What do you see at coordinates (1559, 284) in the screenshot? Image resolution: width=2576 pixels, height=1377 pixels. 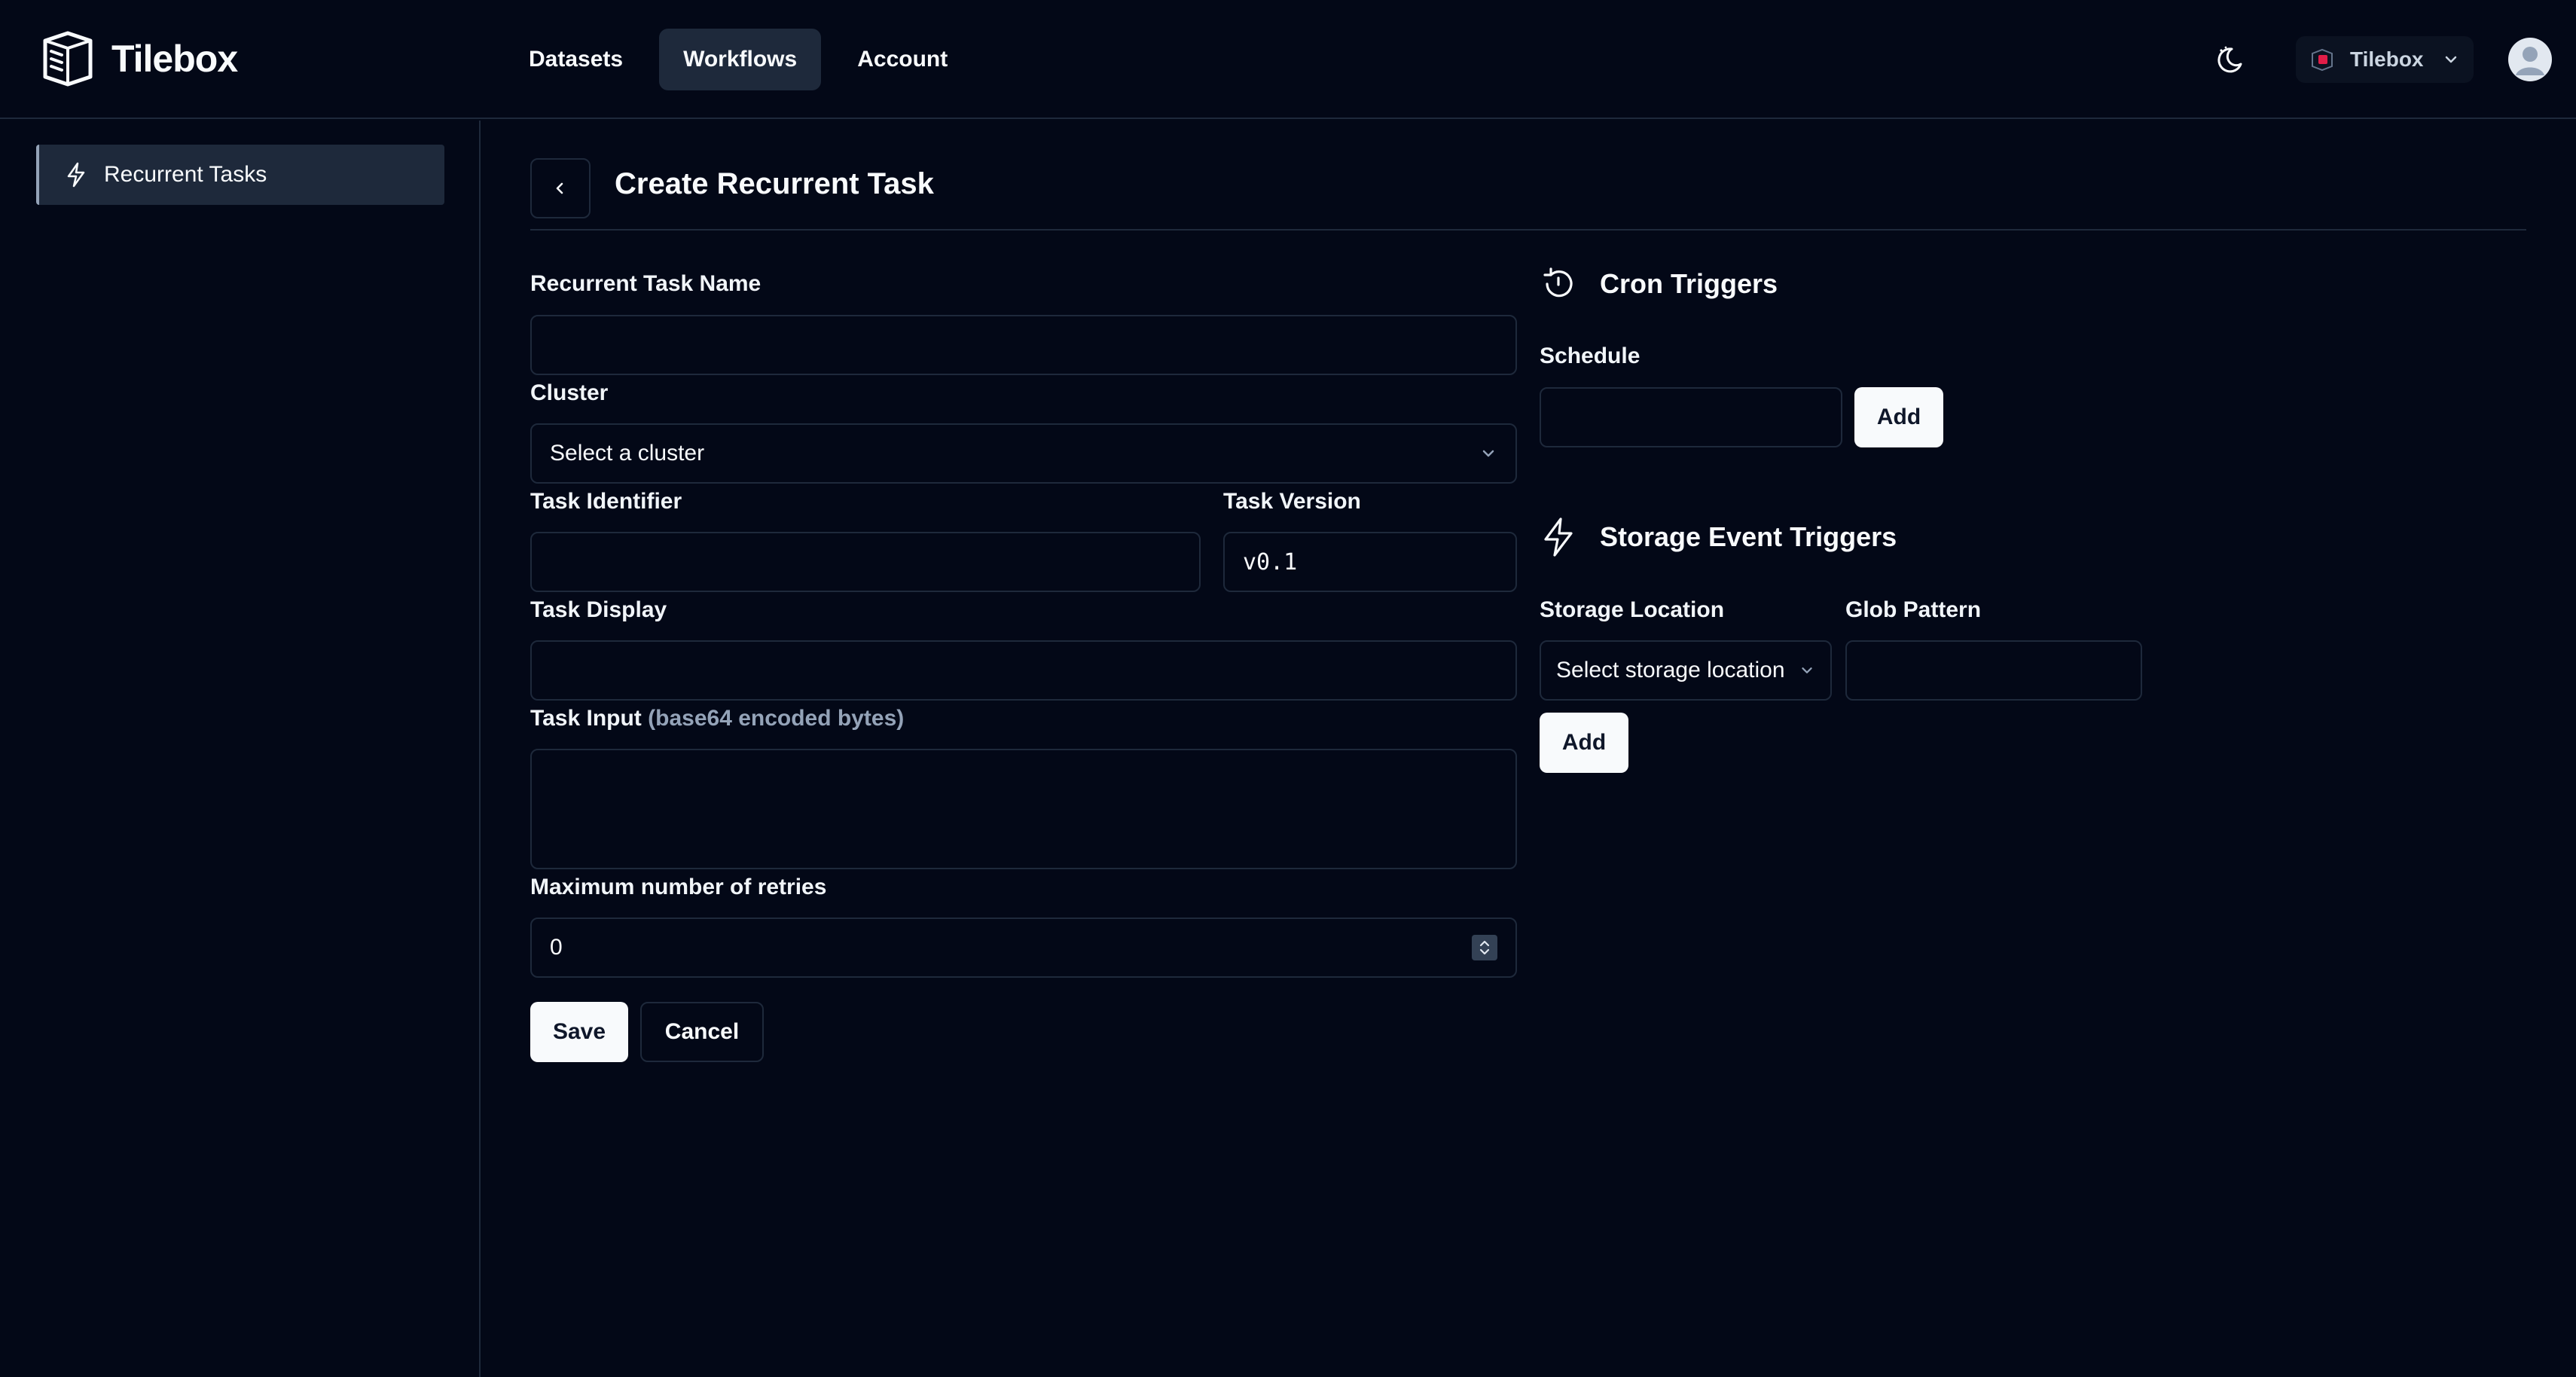 I see `history-icon` at bounding box center [1559, 284].